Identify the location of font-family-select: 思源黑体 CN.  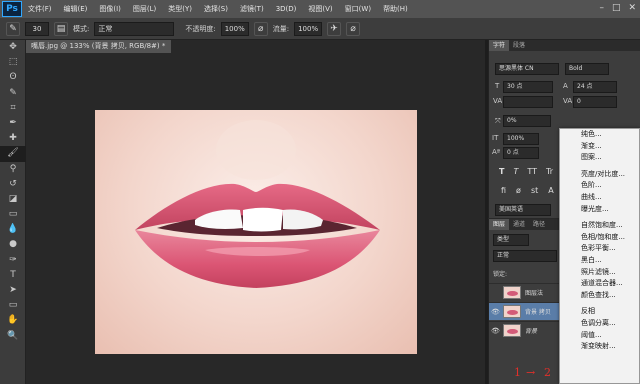
(527, 69).